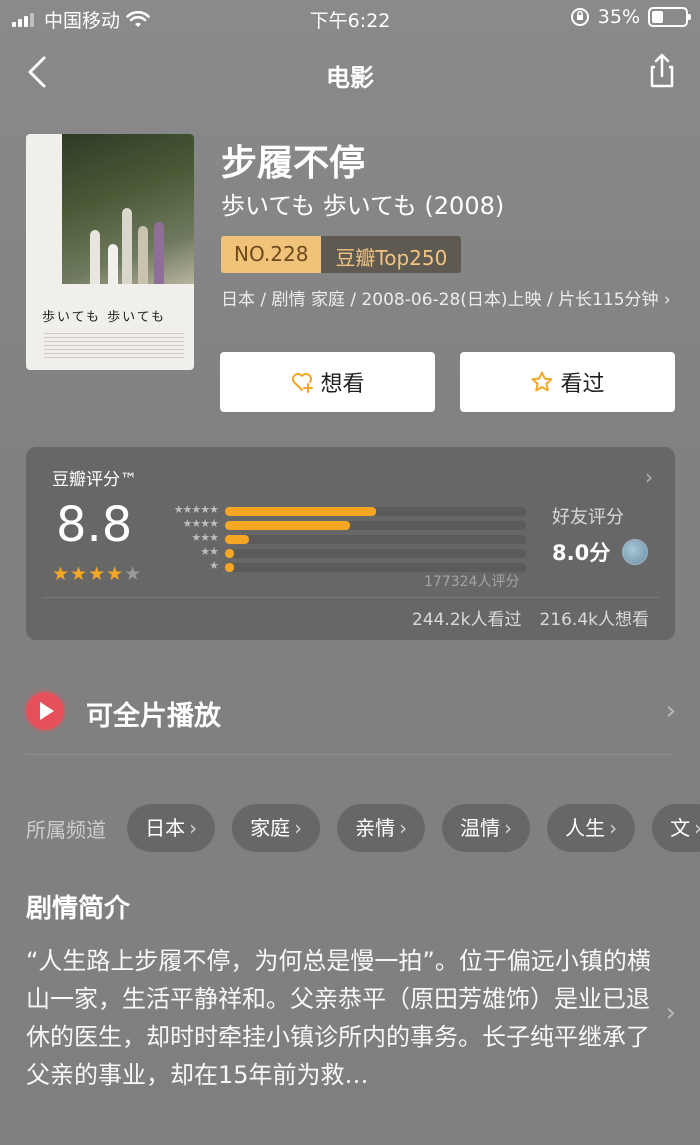 The width and height of the screenshot is (700, 1145). I want to click on status-bar: 中国移动 下午6:22 35%, so click(350, 18).